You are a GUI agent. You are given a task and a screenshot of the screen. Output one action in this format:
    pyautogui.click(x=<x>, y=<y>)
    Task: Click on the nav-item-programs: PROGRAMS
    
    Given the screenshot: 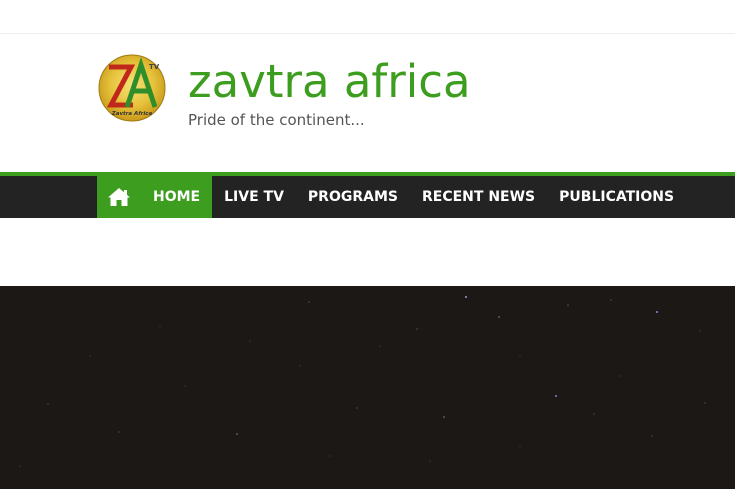 What is the action you would take?
    pyautogui.click(x=353, y=197)
    